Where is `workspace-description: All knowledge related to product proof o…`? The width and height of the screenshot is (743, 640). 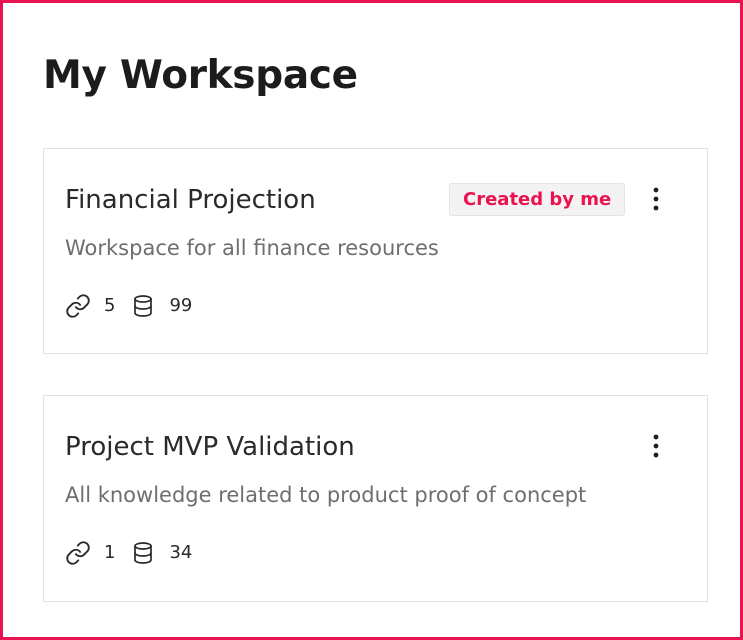
workspace-description: All knowledge related to product proof o… is located at coordinates (326, 495).